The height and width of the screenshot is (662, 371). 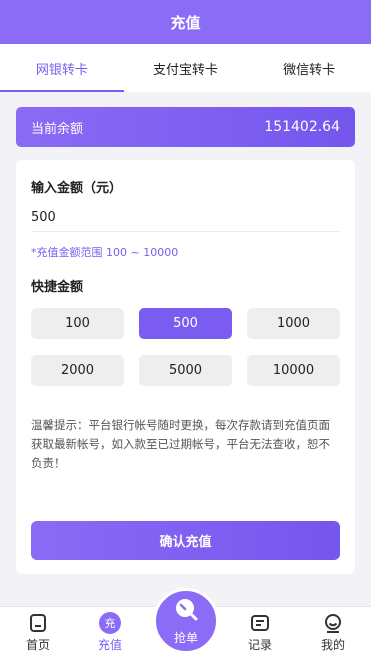 I want to click on quick-amount-500-button: 500, so click(x=185, y=323).